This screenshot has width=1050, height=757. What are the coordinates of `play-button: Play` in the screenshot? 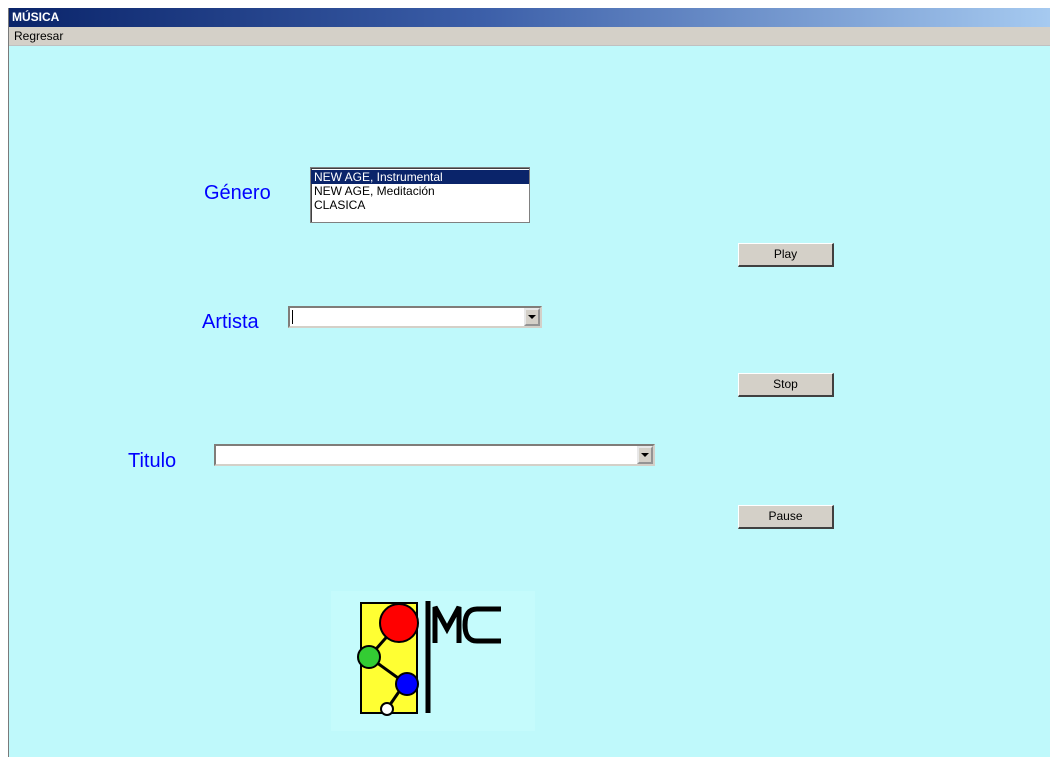 It's located at (786, 255).